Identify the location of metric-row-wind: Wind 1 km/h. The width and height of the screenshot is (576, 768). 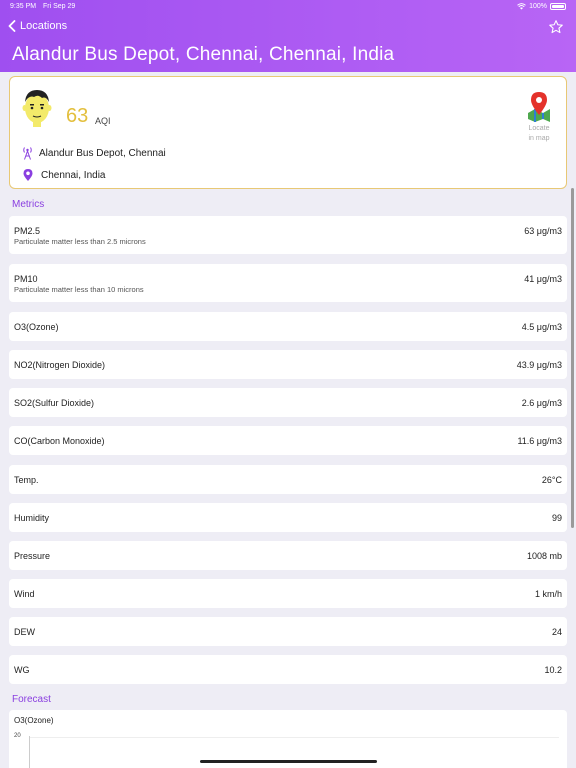
(288, 593).